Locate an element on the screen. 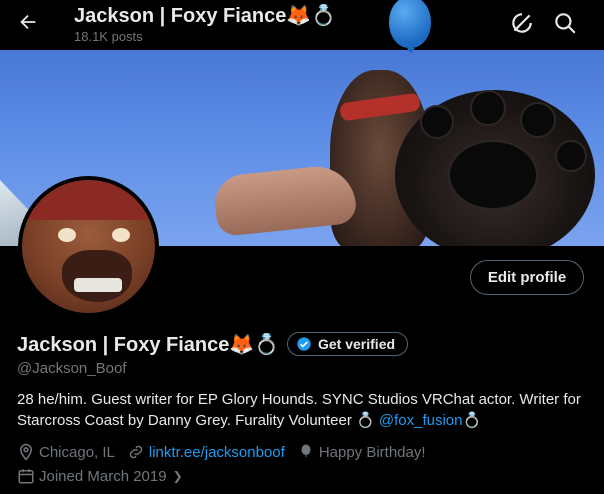 The image size is (604, 494). avatar-image is located at coordinates (88, 246).